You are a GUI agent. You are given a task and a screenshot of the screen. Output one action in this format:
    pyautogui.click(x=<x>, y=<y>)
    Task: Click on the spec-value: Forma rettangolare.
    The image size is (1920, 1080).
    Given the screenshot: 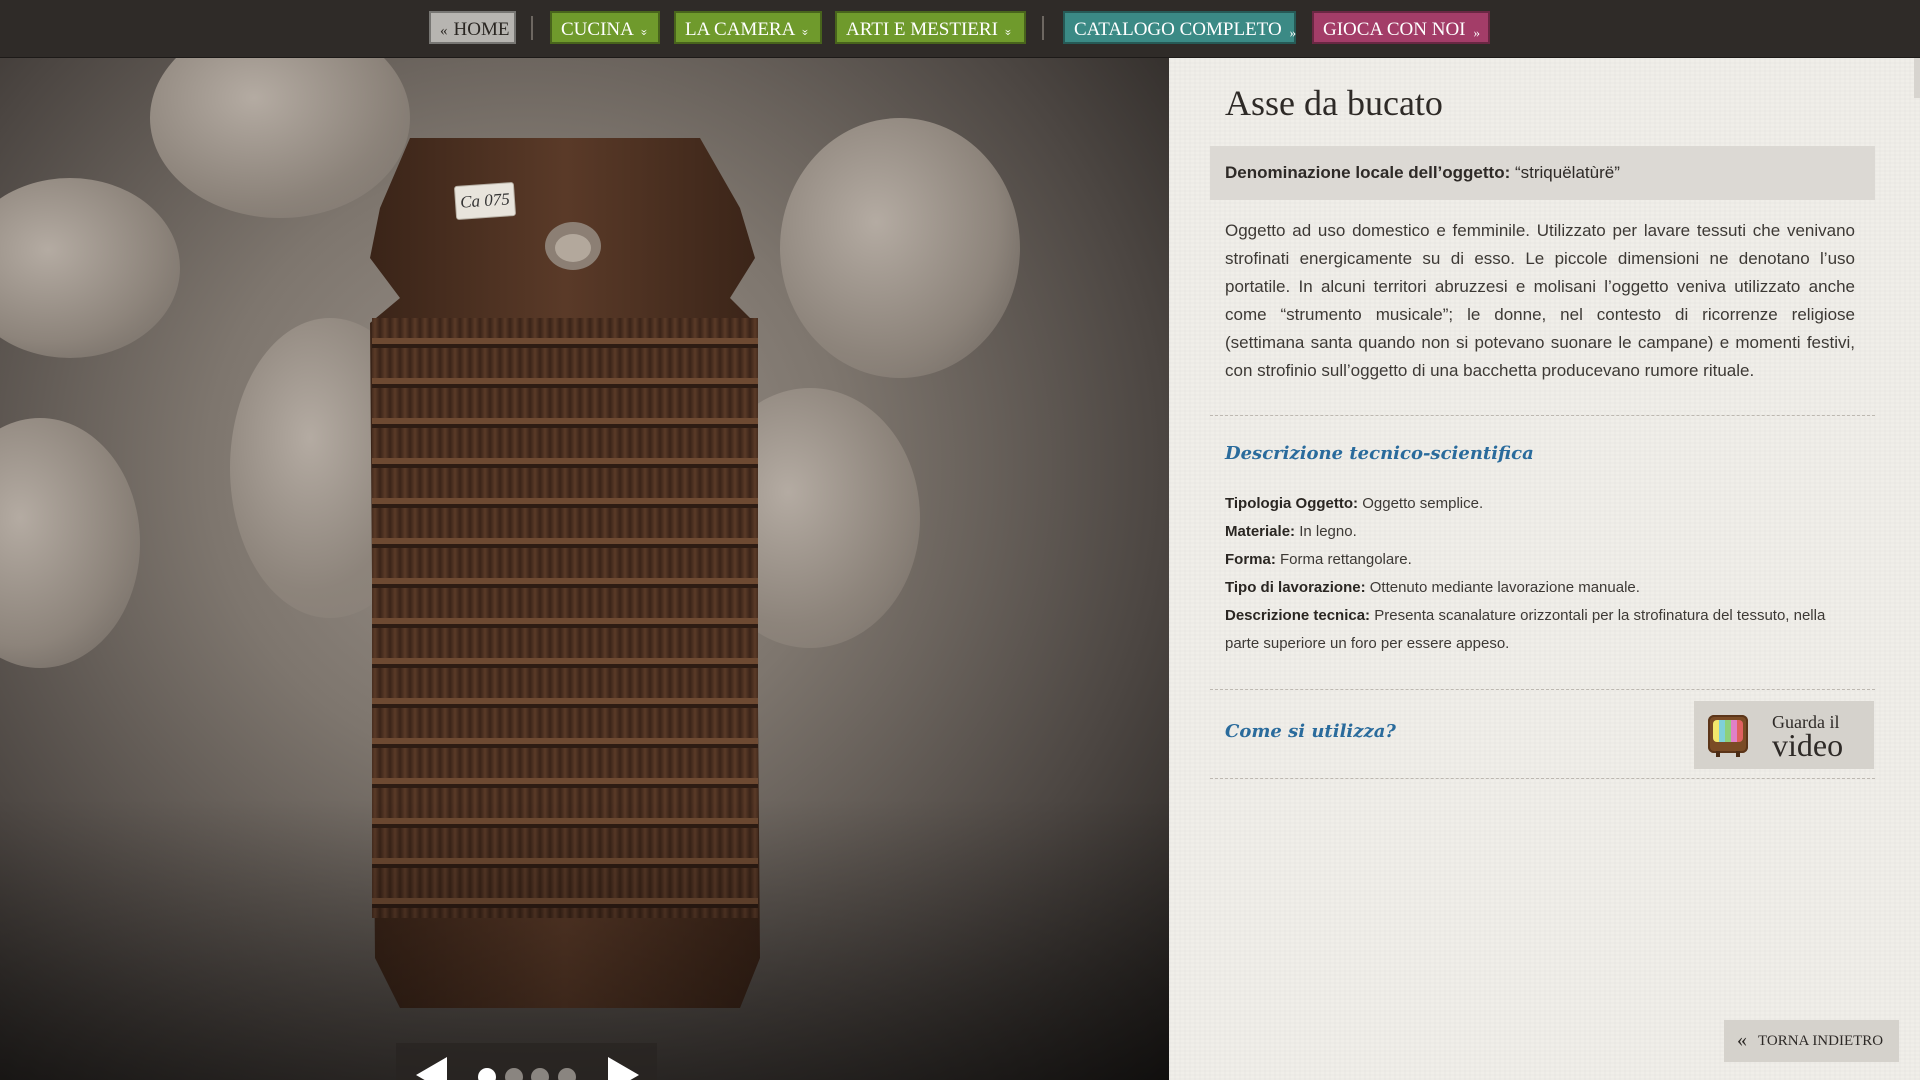 What is the action you would take?
    pyautogui.click(x=1346, y=559)
    